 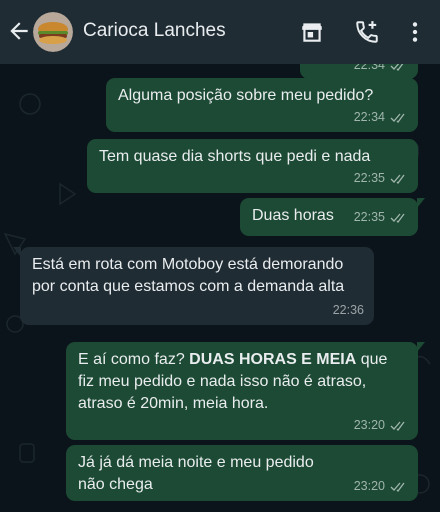 What do you see at coordinates (134, 359) in the screenshot?
I see `message-text-part: E aí como faz?` at bounding box center [134, 359].